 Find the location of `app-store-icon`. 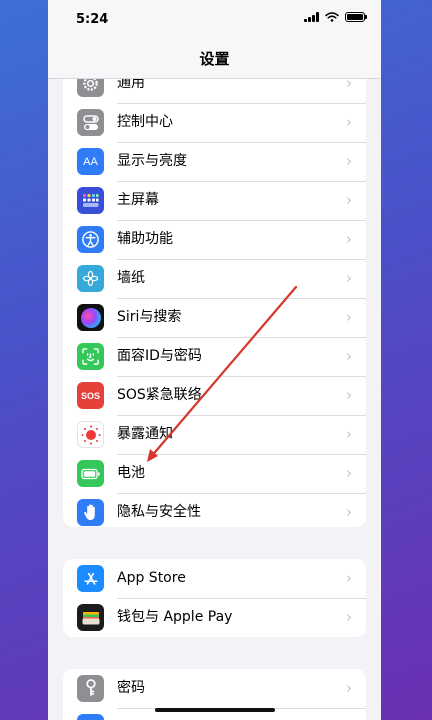

app-store-icon is located at coordinates (90, 578).